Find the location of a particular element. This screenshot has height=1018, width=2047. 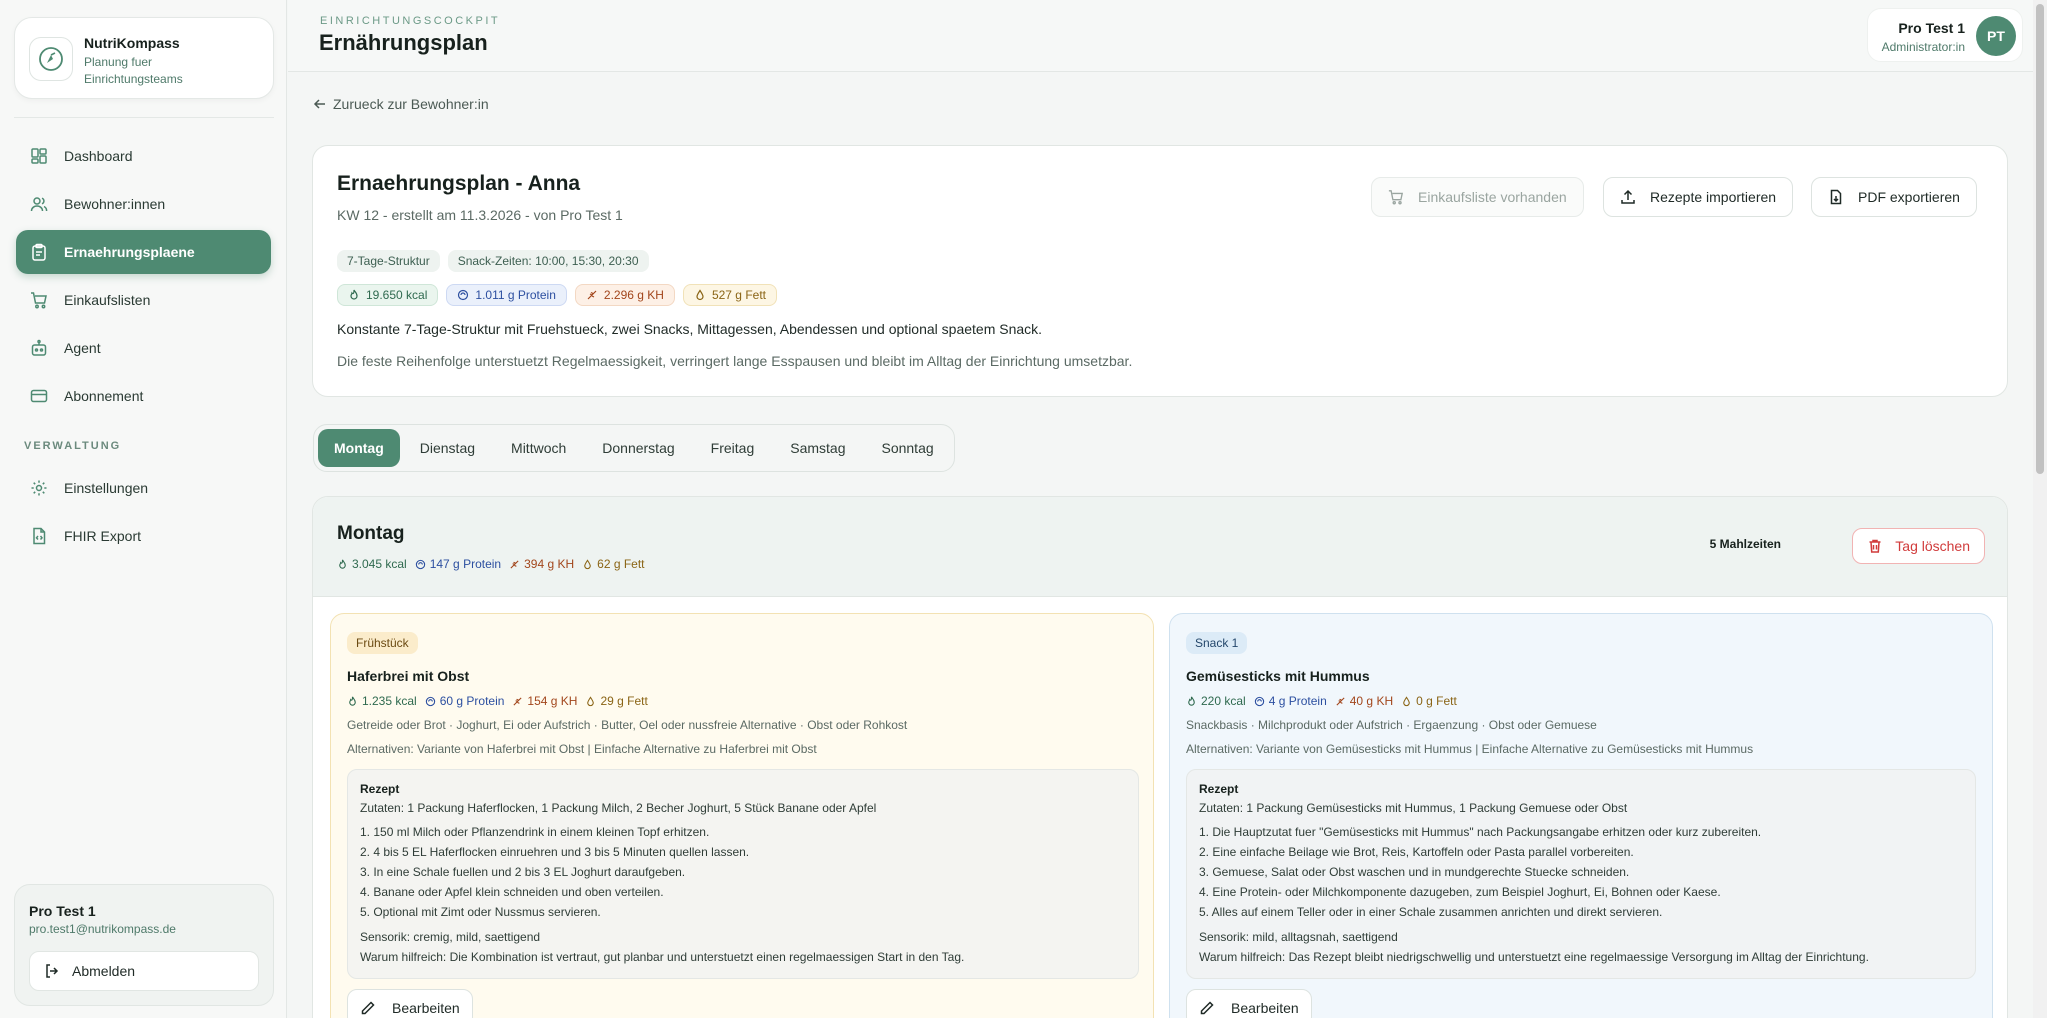

meal-carbs-value: 40 g KH is located at coordinates (1371, 701).